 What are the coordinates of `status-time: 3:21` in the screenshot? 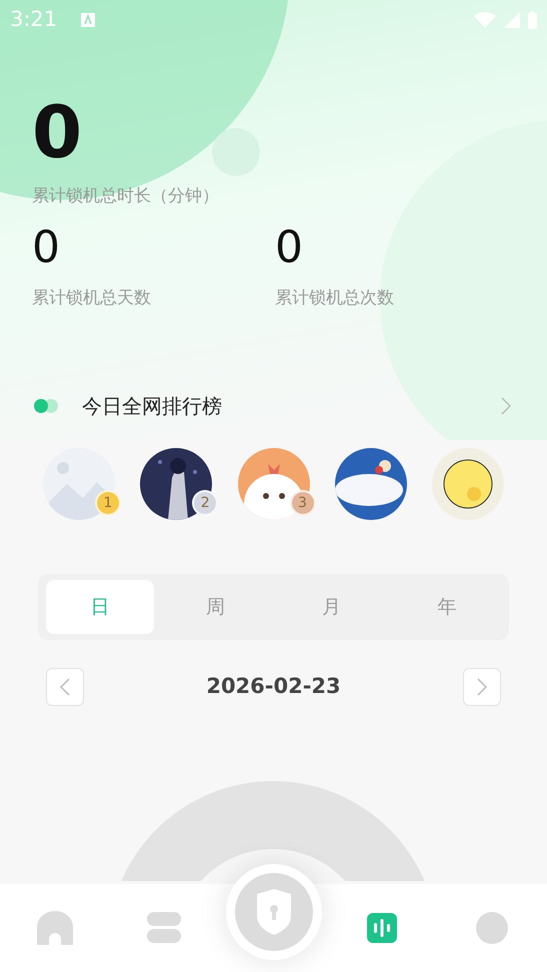 It's located at (34, 20).